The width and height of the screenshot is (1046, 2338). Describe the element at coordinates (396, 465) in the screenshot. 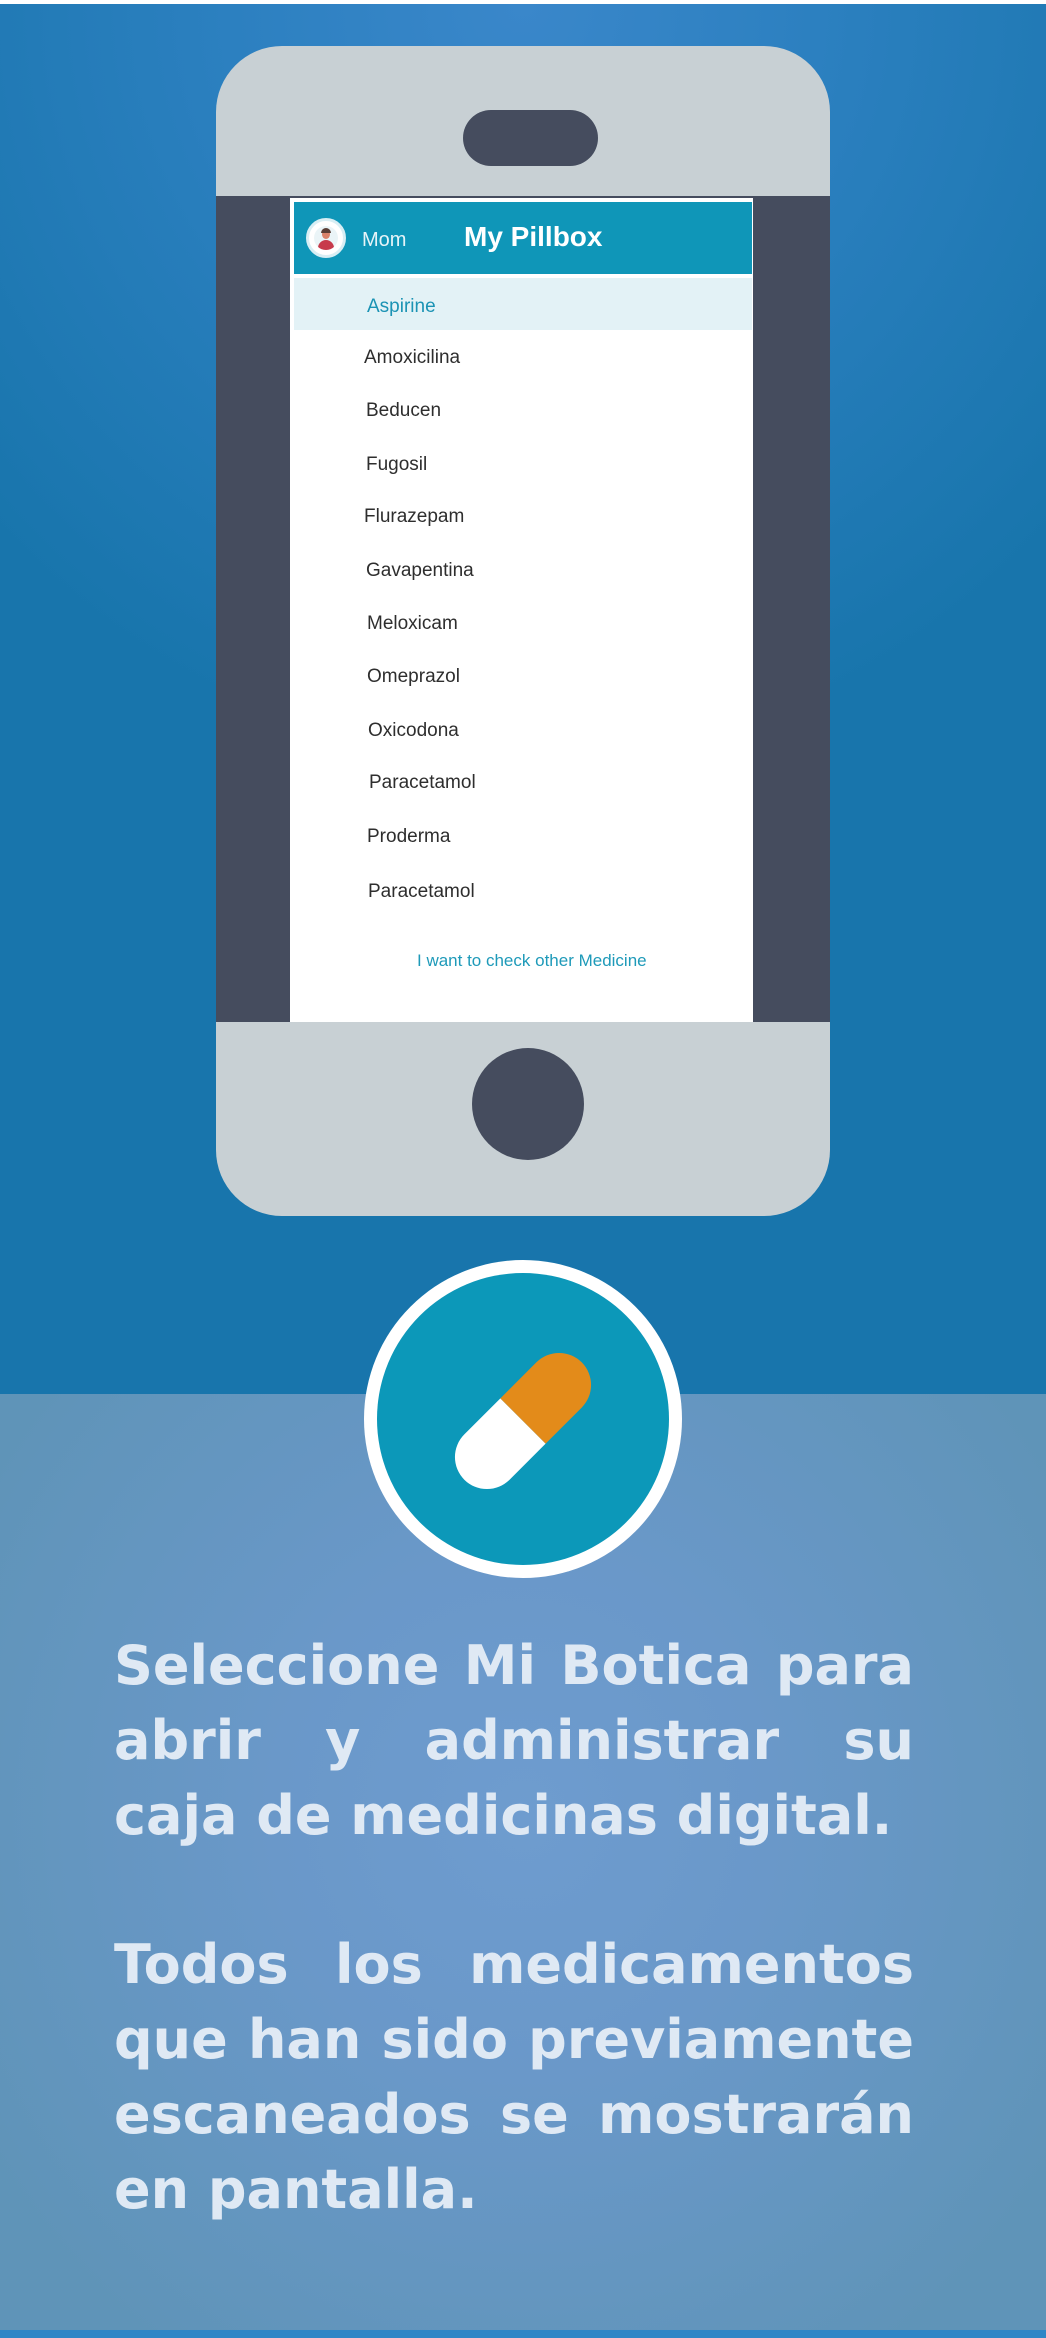

I see `medicine-list-item: Fugosil` at that location.